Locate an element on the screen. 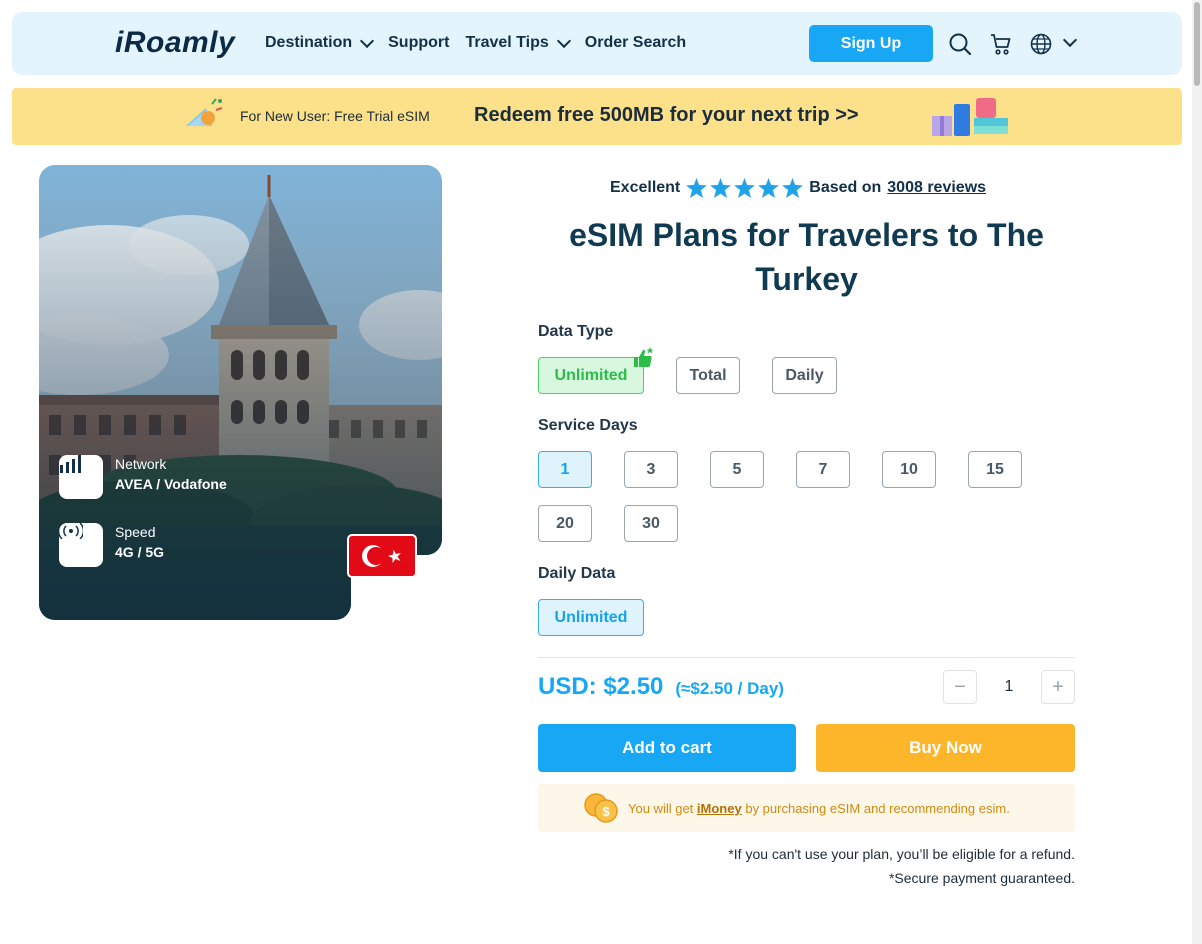 The height and width of the screenshot is (944, 1202). data-type-total: Total is located at coordinates (708, 375).